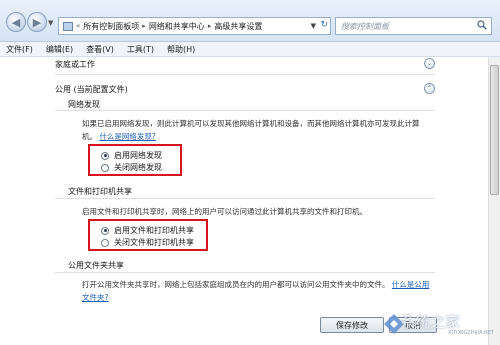  Describe the element at coordinates (91, 89) in the screenshot. I see `section-public: 公用 (当前配置文件)` at that location.